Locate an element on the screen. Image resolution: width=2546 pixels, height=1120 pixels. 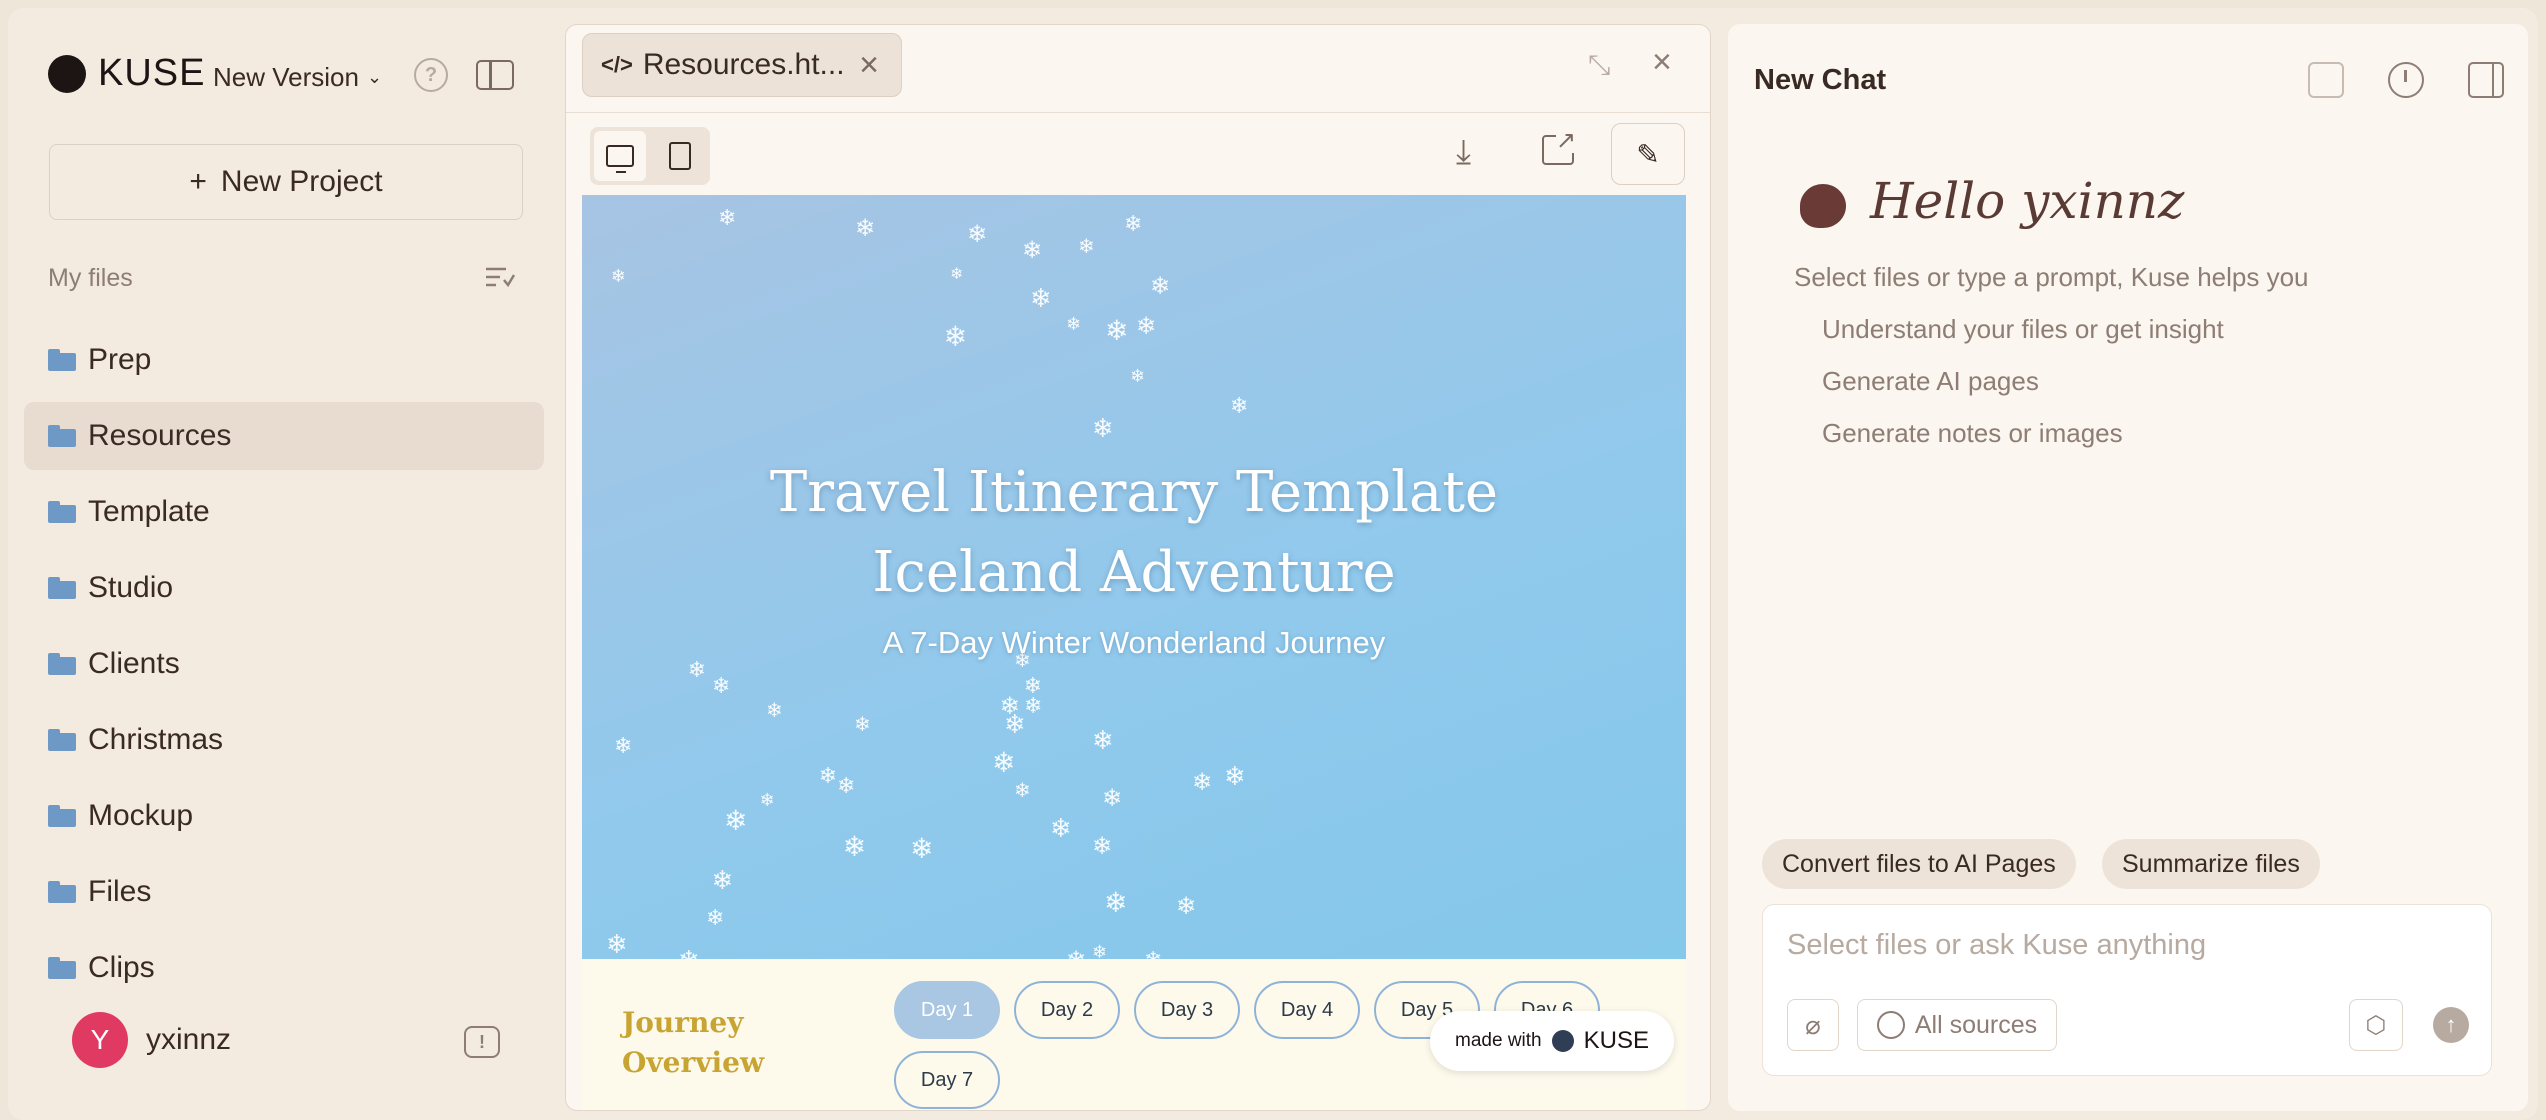
sort-filter-icon is located at coordinates (500, 278).